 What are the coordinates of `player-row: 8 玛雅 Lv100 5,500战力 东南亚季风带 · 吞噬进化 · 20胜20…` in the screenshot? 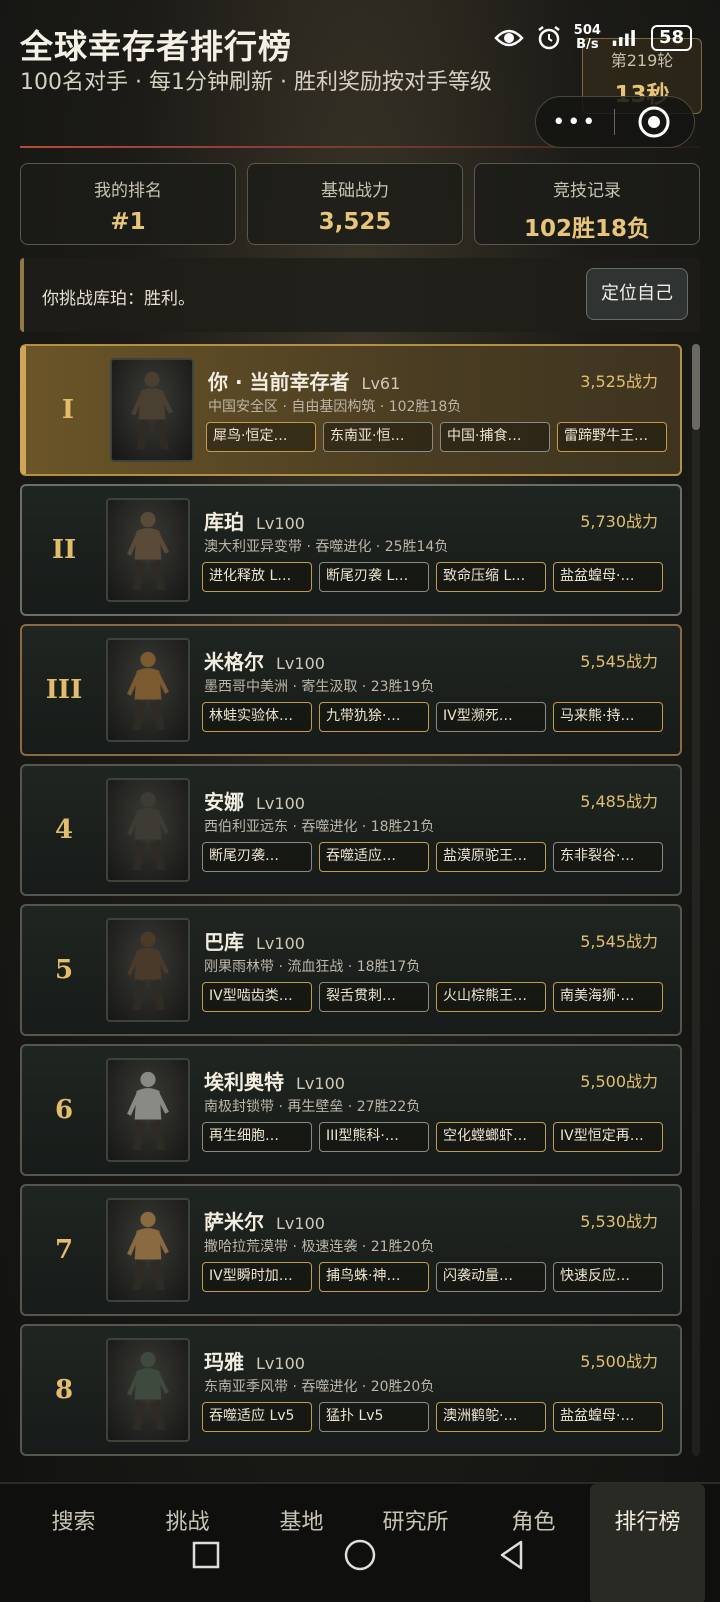 It's located at (351, 1390).